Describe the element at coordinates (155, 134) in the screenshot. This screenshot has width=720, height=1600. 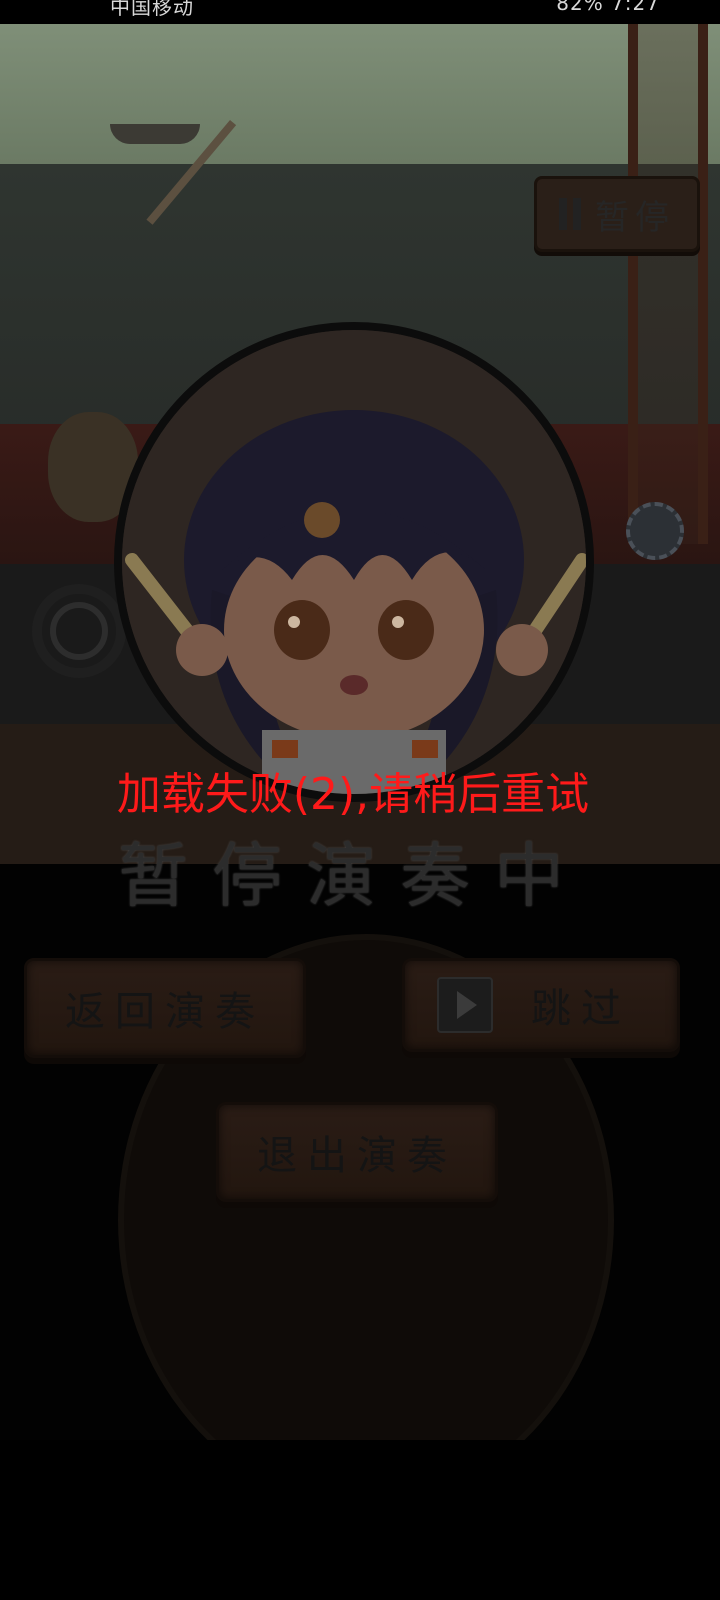
I see `boat-illustration` at that location.